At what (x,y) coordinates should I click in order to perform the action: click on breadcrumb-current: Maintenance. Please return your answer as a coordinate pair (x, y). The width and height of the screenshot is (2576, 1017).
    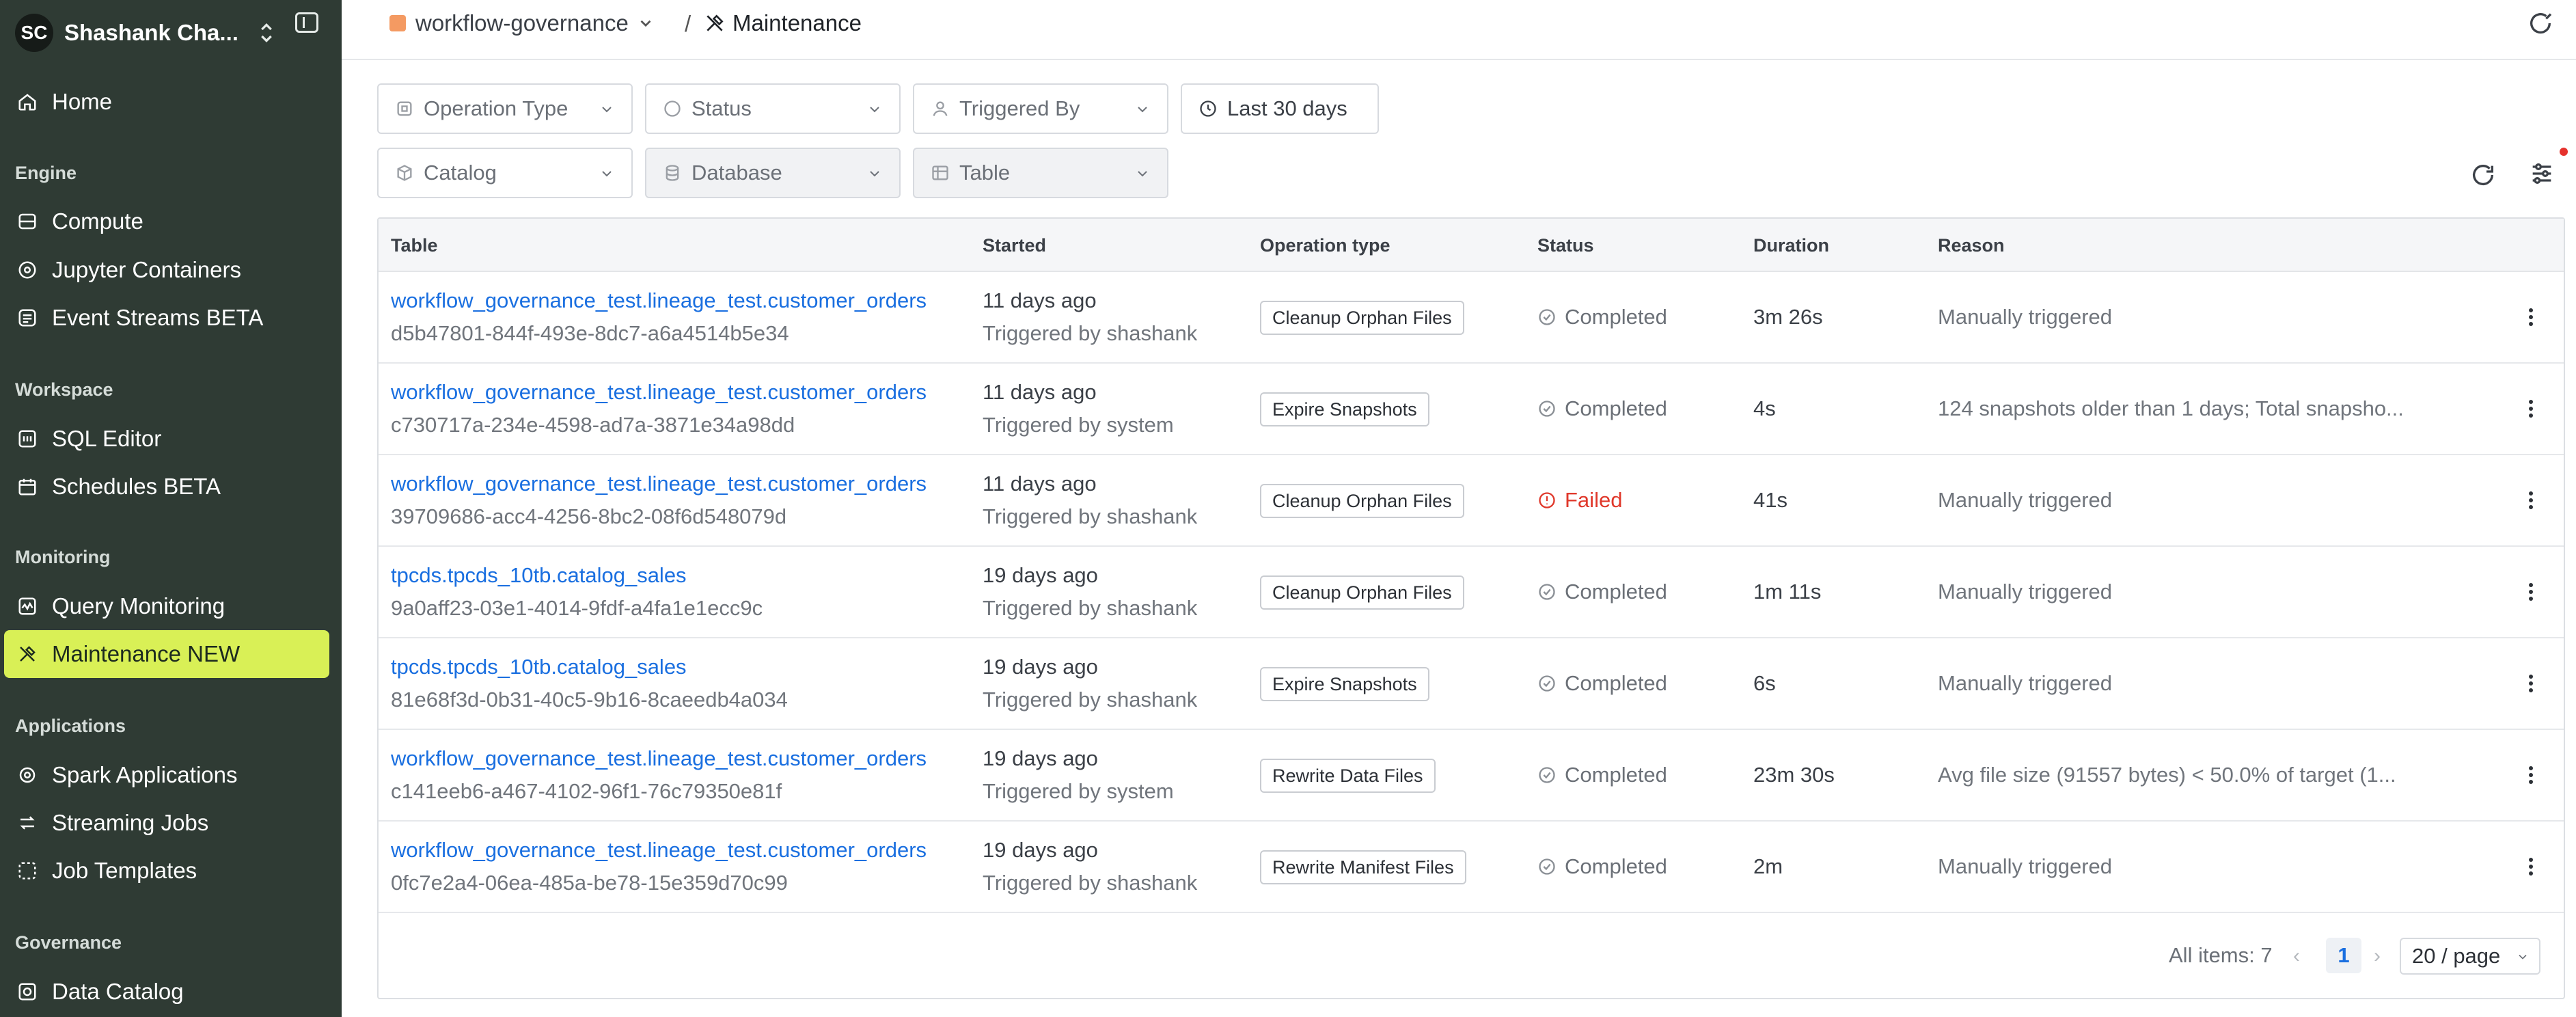
    Looking at the image, I should click on (783, 23).